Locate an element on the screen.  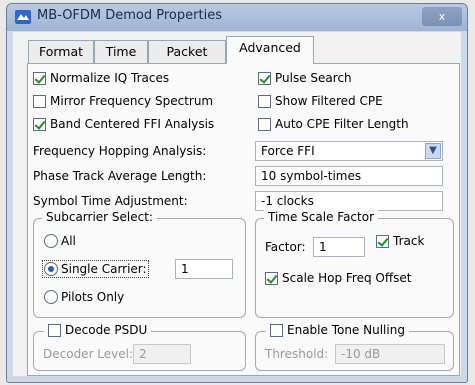
subcarrier-pilots-radio: Pilots Only is located at coordinates (84, 297).